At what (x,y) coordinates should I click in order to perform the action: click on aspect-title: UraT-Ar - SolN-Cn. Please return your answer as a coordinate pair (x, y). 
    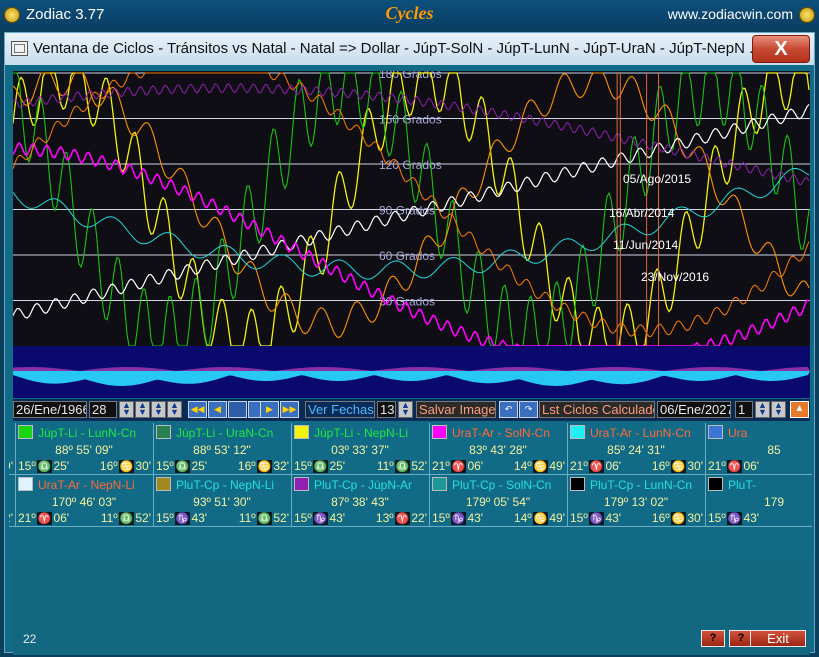
    Looking at the image, I should click on (501, 433).